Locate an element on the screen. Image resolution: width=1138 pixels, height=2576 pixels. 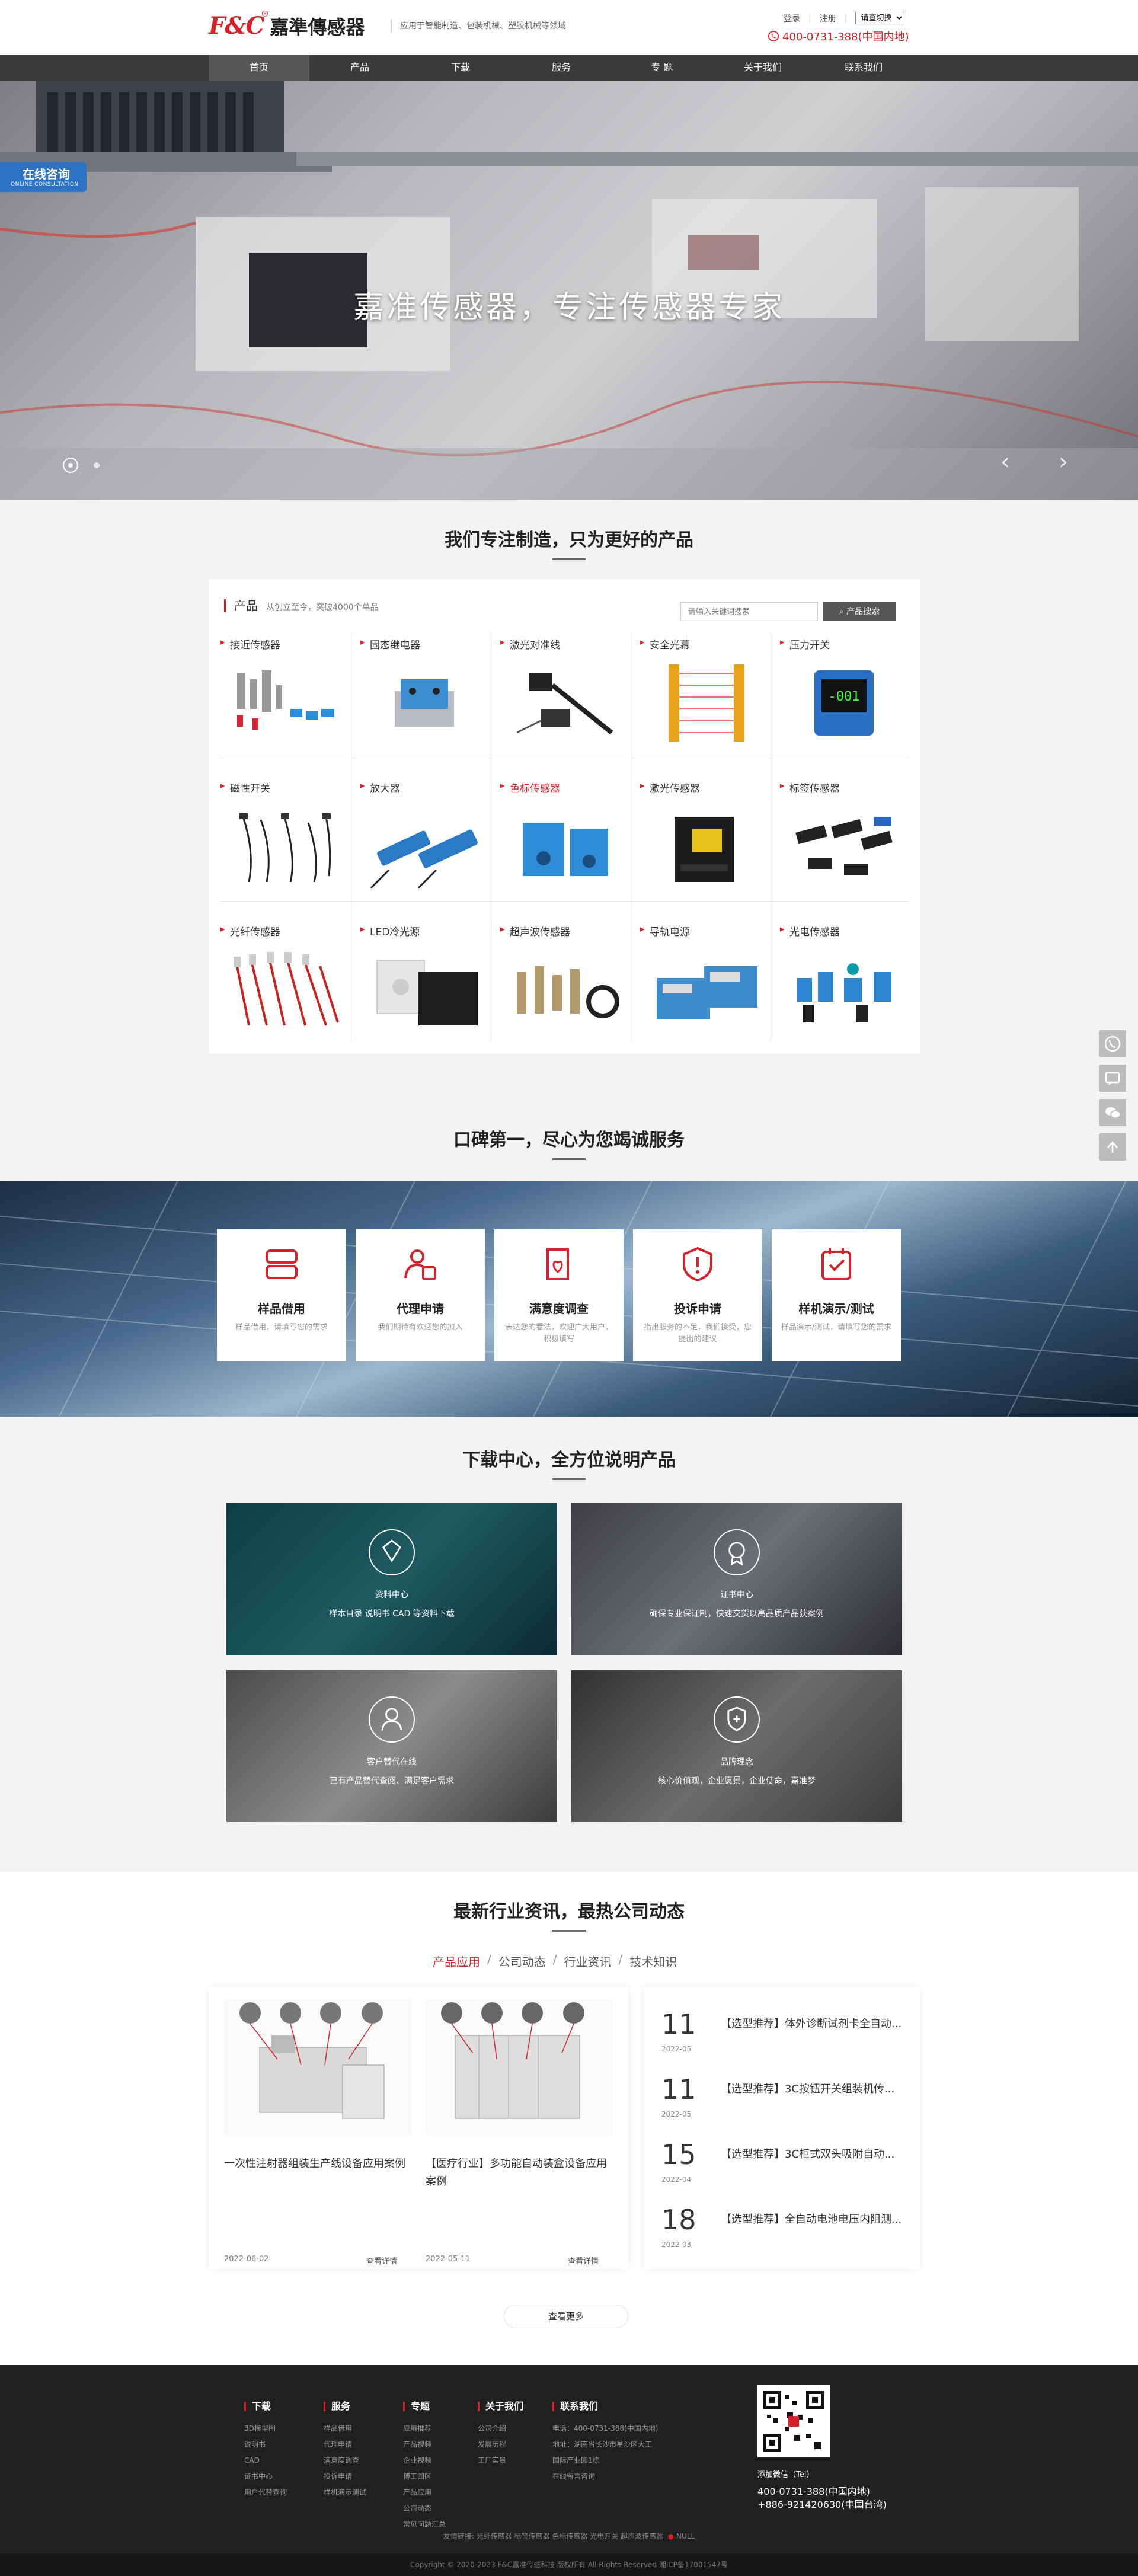
product-label: 标签传感器 is located at coordinates (810, 787).